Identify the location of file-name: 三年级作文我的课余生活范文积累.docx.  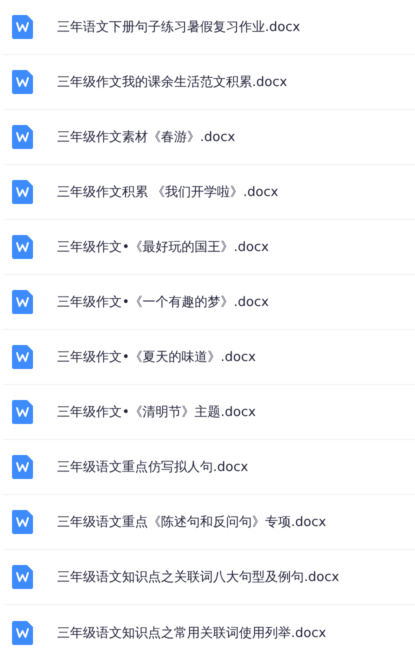
(172, 82).